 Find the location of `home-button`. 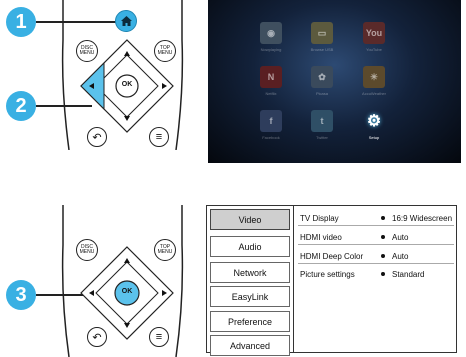

home-button is located at coordinates (126, 21).